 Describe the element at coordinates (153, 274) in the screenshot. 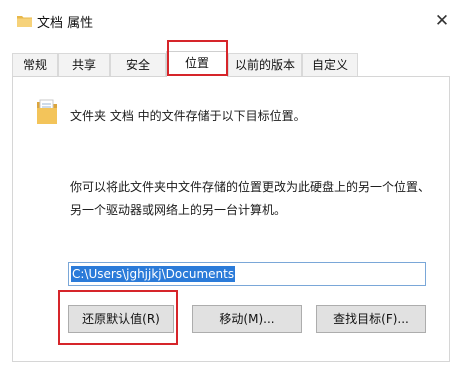

I see `path-text: C:\Users\jghjjkj\Documents` at that location.